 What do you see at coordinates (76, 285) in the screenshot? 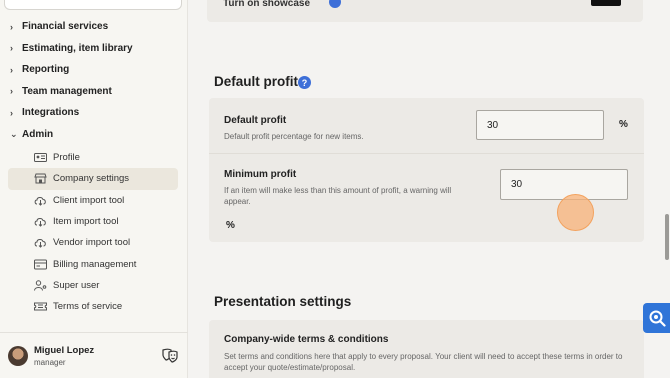
I see `sidebar-item-label: Super user` at bounding box center [76, 285].